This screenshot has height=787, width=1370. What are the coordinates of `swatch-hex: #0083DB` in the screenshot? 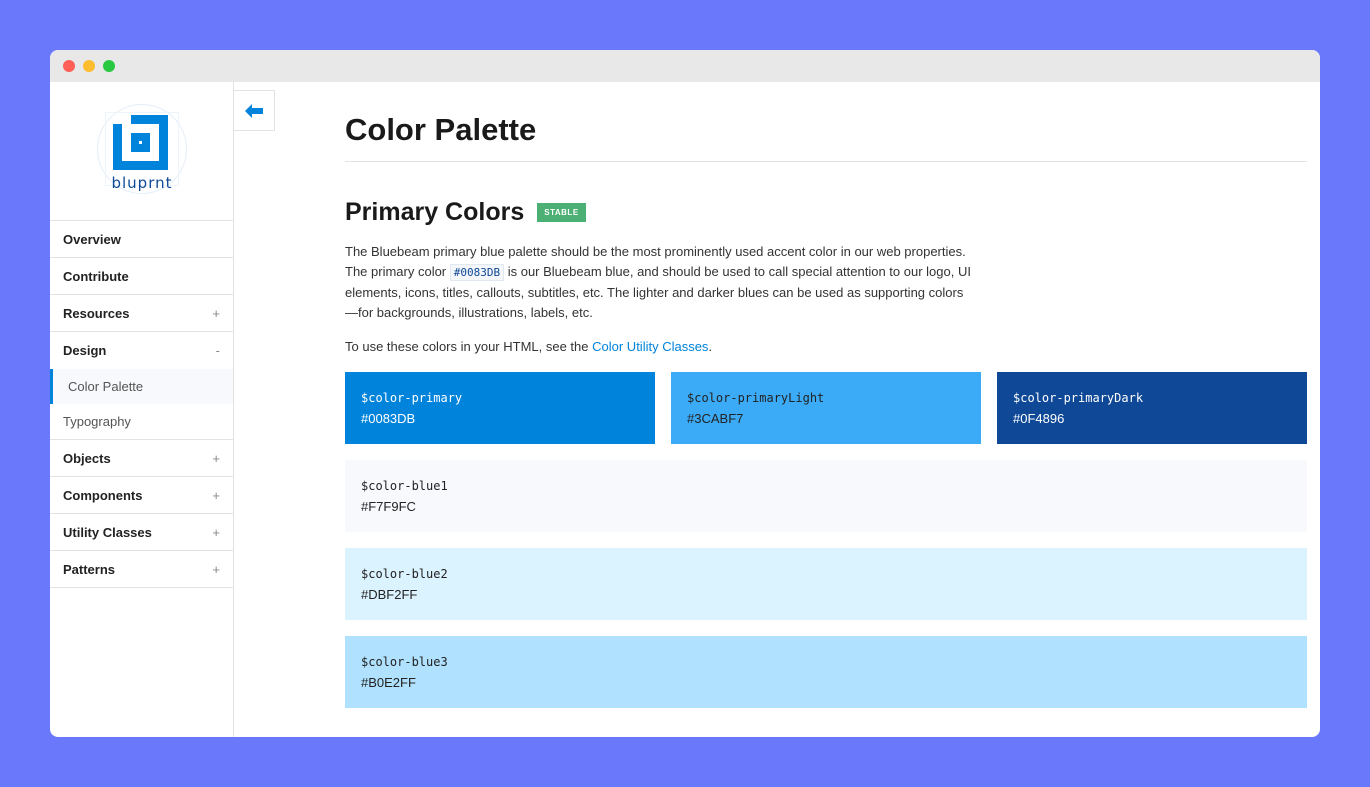 It's located at (388, 418).